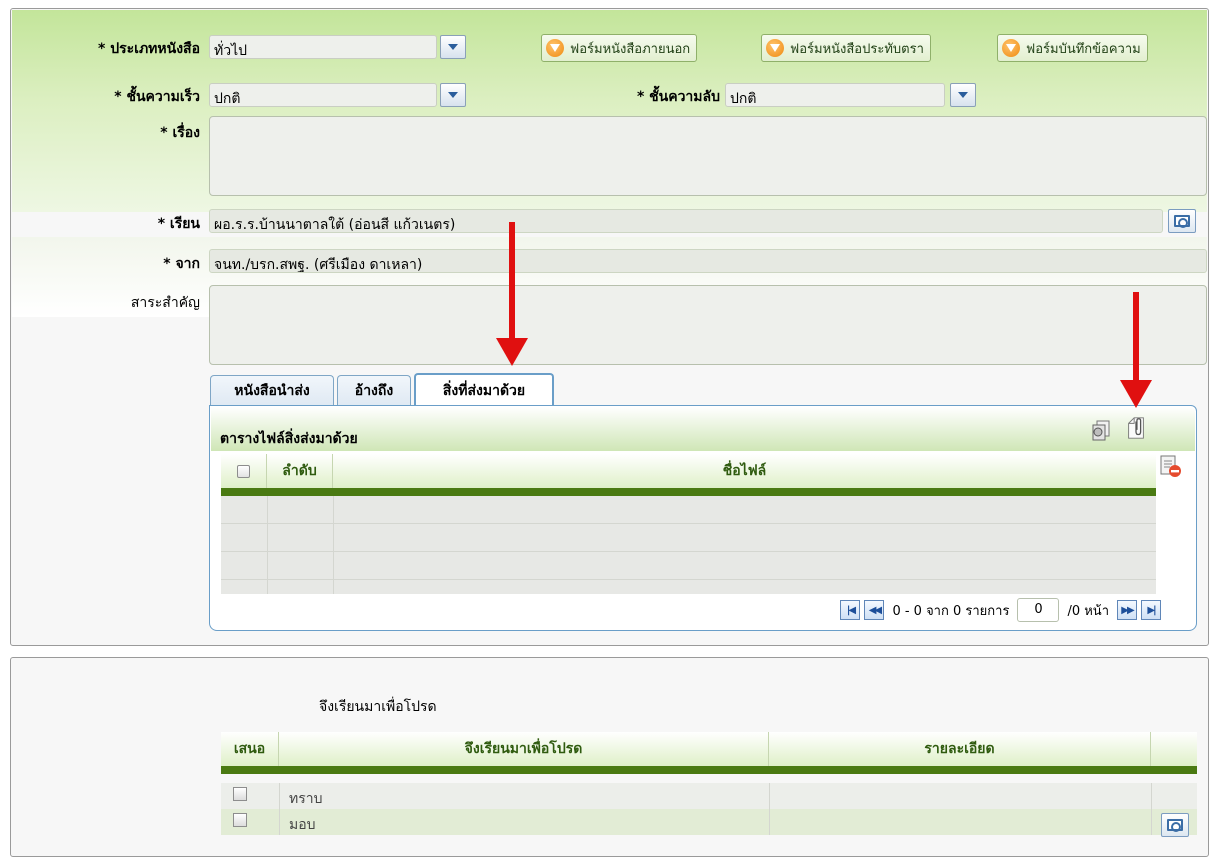 Image resolution: width=1210 pixels, height=857 pixels. Describe the element at coordinates (1083, 49) in the screenshot. I see `memo-form-label: ฟอร์มบันทึกข้อความ` at that location.